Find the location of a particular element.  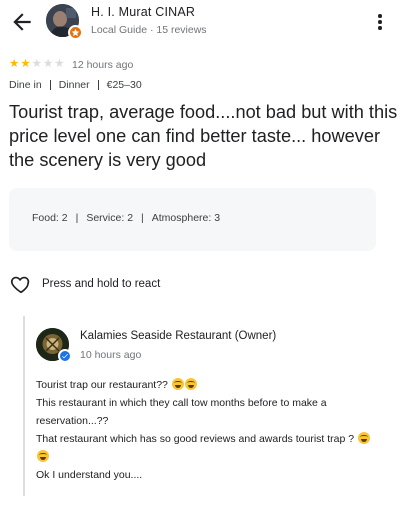

verified-check-icon is located at coordinates (65, 356).